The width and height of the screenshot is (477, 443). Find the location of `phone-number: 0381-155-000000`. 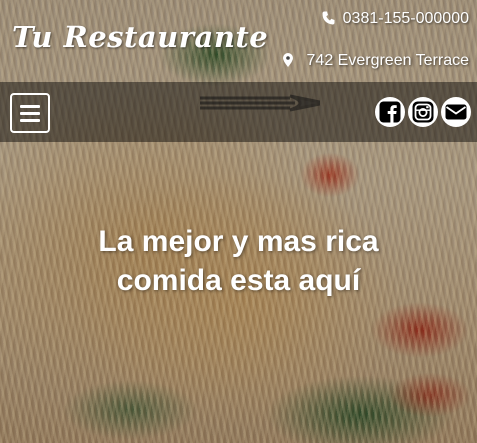

phone-number: 0381-155-000000 is located at coordinates (405, 18).